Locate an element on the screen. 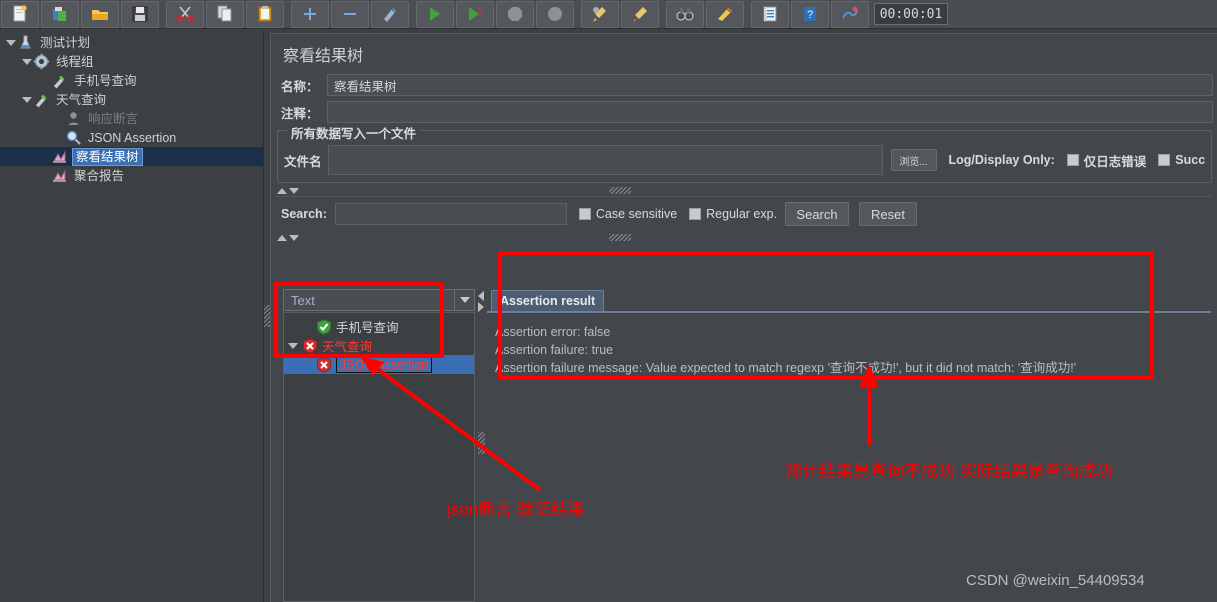 This screenshot has height=602, width=1217. tab-assertion-result: Assertion result is located at coordinates (548, 300).